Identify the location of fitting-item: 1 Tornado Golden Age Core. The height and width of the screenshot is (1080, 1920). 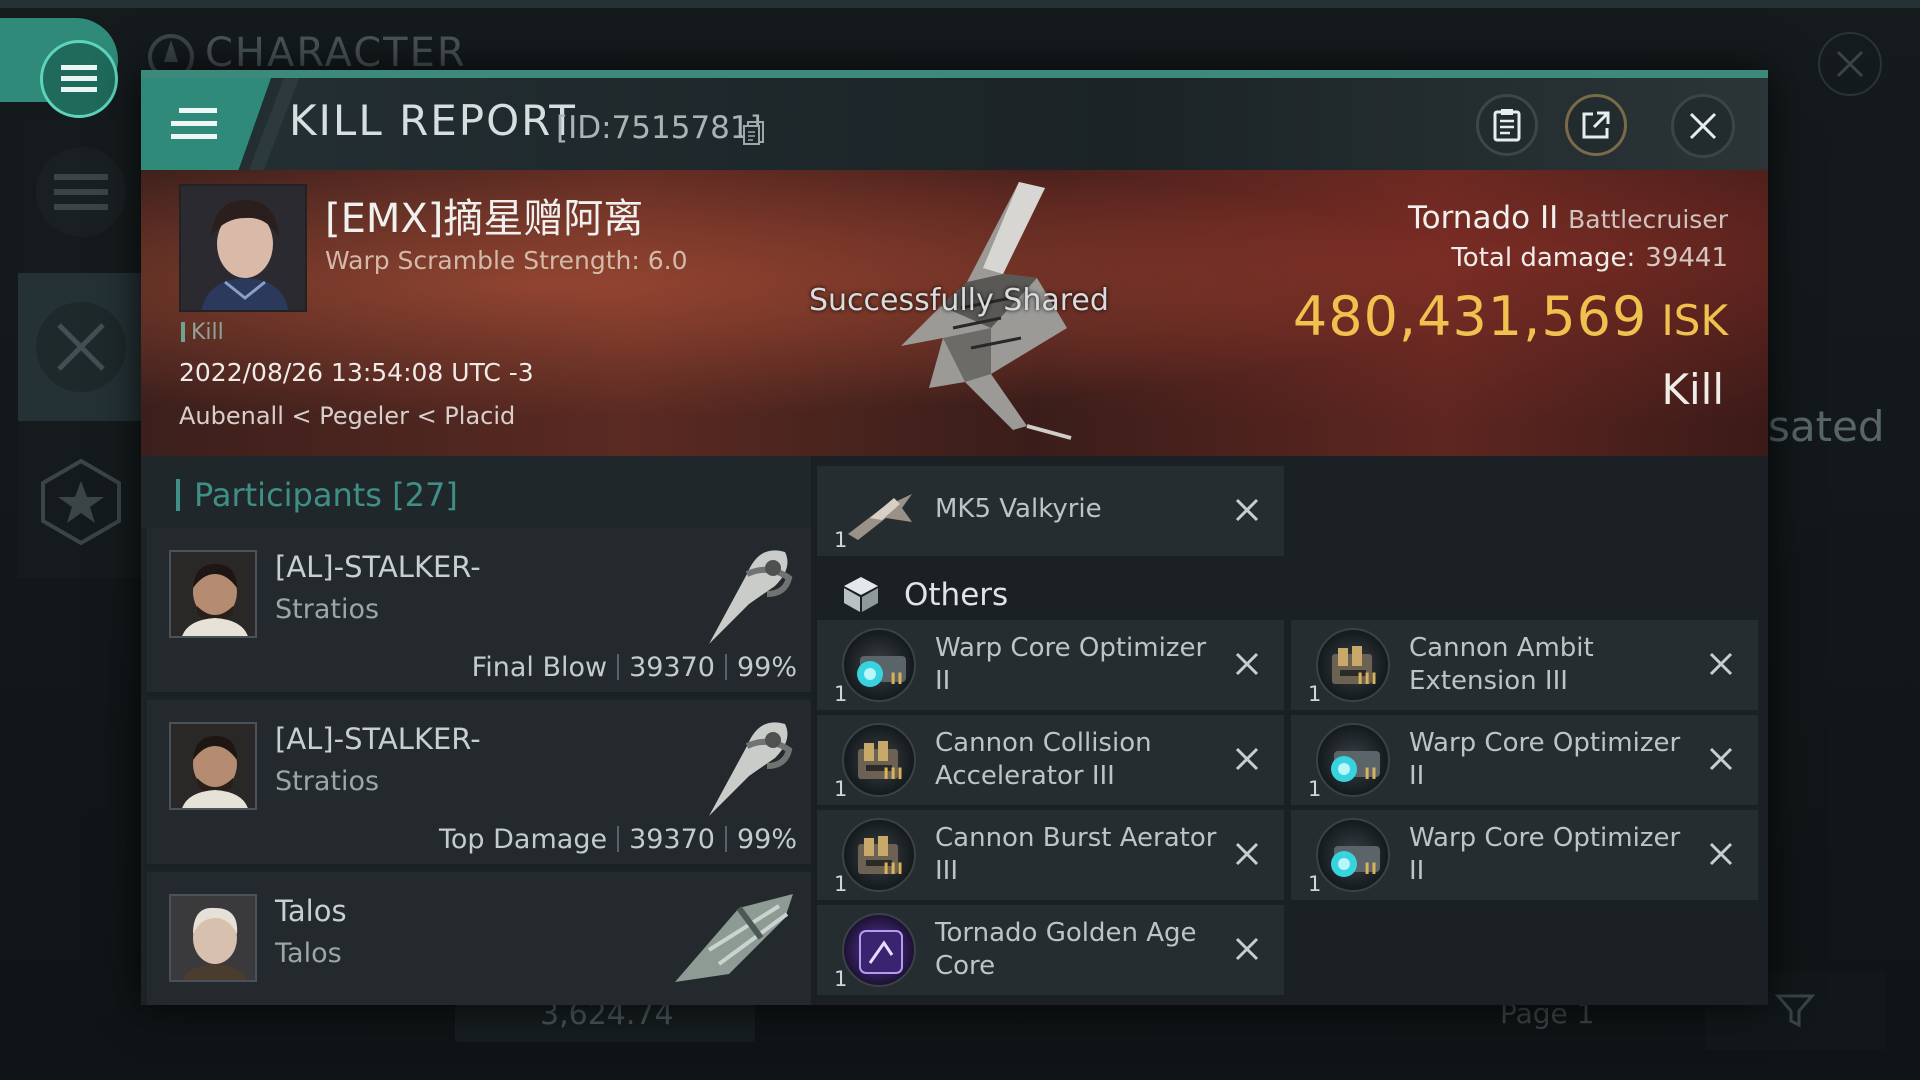
(1050, 950).